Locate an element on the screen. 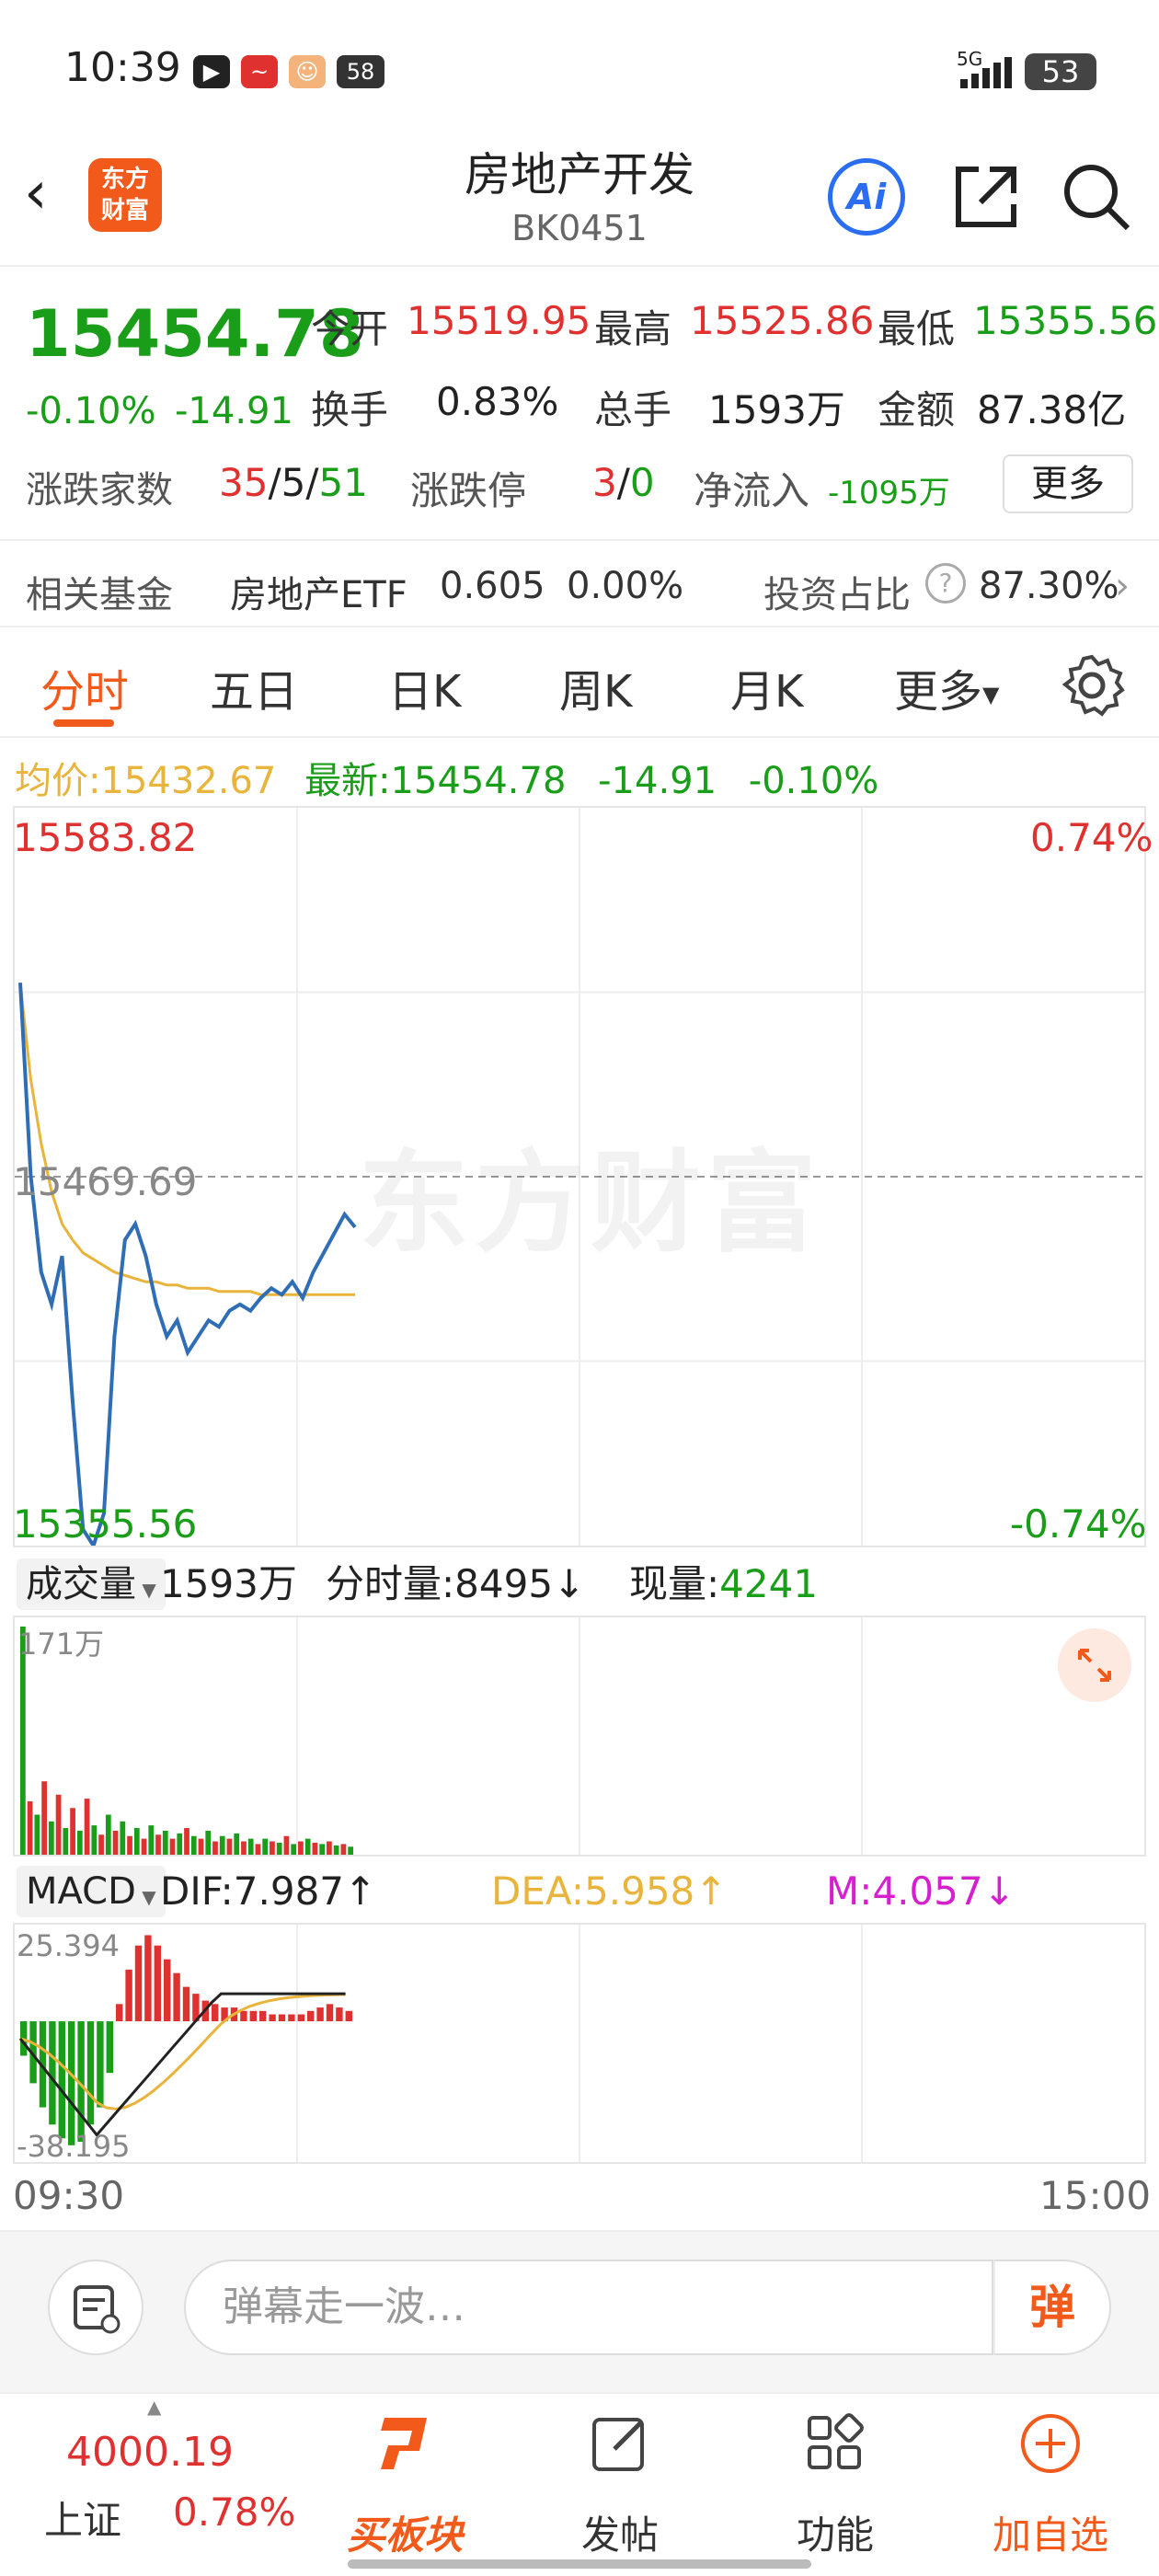  inflow-value: -1095万 is located at coordinates (889, 493).